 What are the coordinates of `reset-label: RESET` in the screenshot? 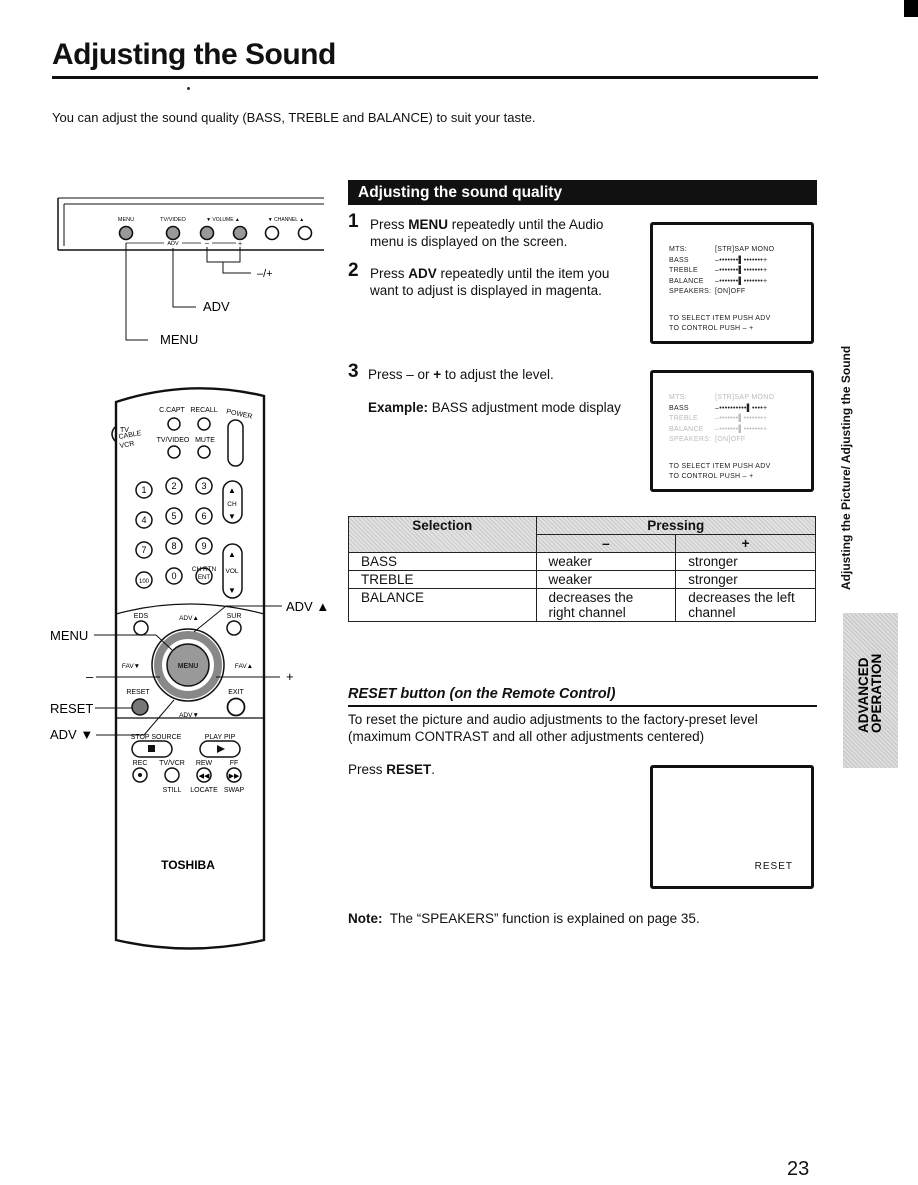 It's located at (138, 692).